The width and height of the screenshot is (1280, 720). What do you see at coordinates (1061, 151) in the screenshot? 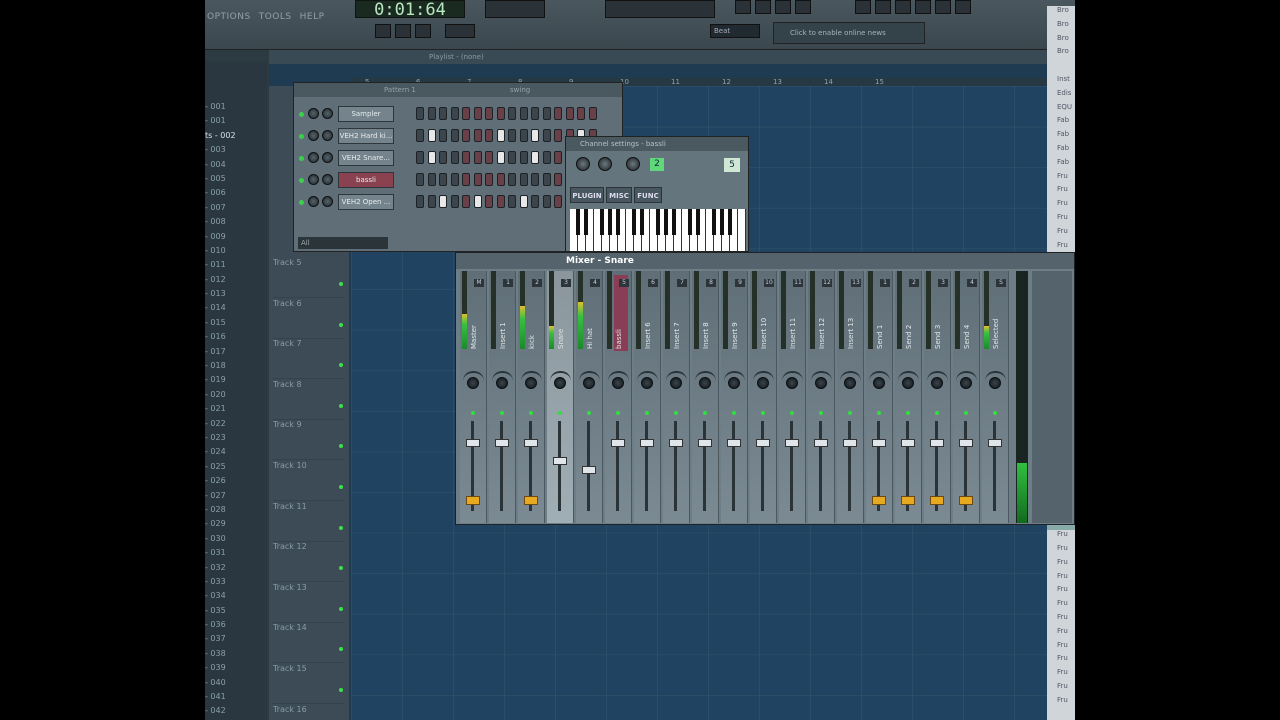
I see `plugin-list-item: Fab` at bounding box center [1061, 151].